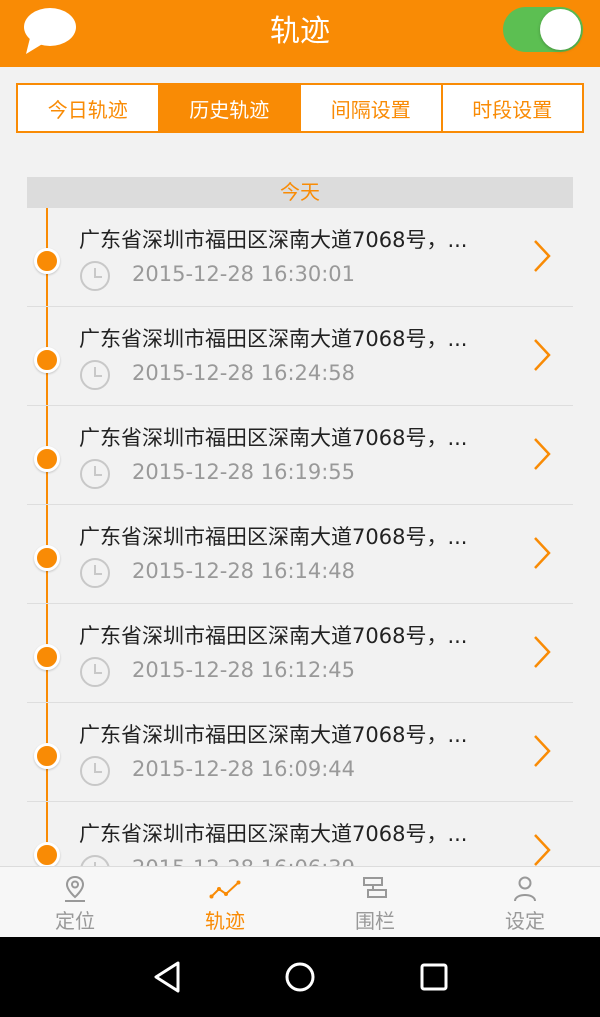 The height and width of the screenshot is (1017, 600). What do you see at coordinates (89, 108) in the screenshot?
I see `tab-today-track: 今日轨迹` at bounding box center [89, 108].